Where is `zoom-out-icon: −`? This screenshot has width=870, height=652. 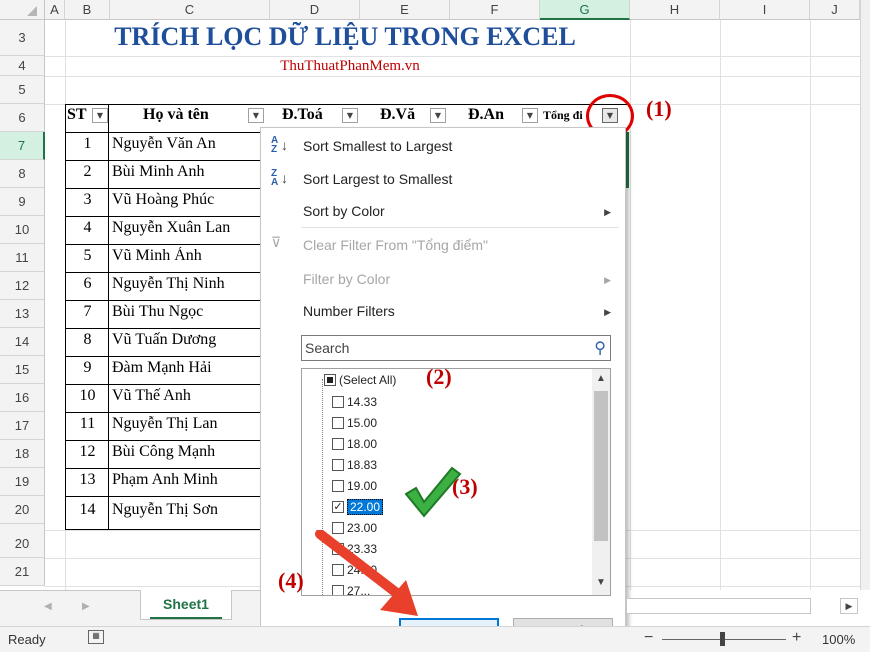 zoom-out-icon: − is located at coordinates (648, 638).